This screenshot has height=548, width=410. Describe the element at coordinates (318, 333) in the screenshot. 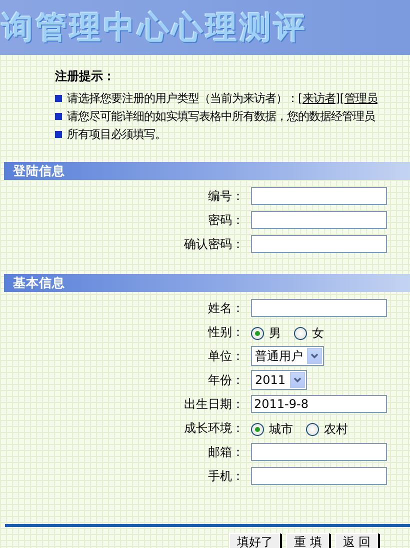

I see `radio-label: 女` at that location.